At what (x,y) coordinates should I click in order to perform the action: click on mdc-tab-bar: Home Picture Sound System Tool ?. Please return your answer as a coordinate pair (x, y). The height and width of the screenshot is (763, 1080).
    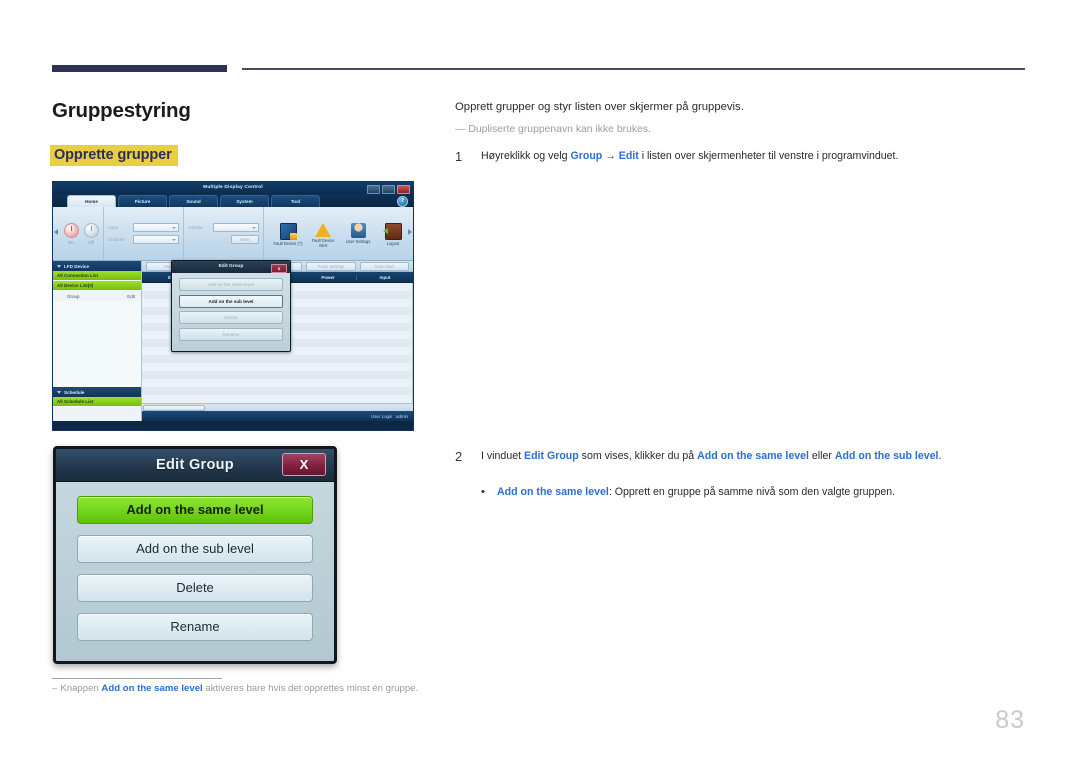
    Looking at the image, I should click on (233, 200).